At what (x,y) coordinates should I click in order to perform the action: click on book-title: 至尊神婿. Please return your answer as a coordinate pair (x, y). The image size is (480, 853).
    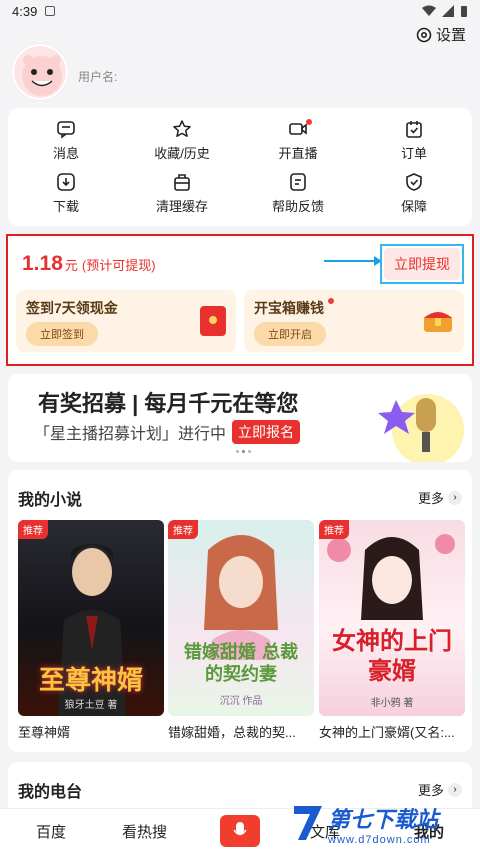
    Looking at the image, I should click on (91, 731).